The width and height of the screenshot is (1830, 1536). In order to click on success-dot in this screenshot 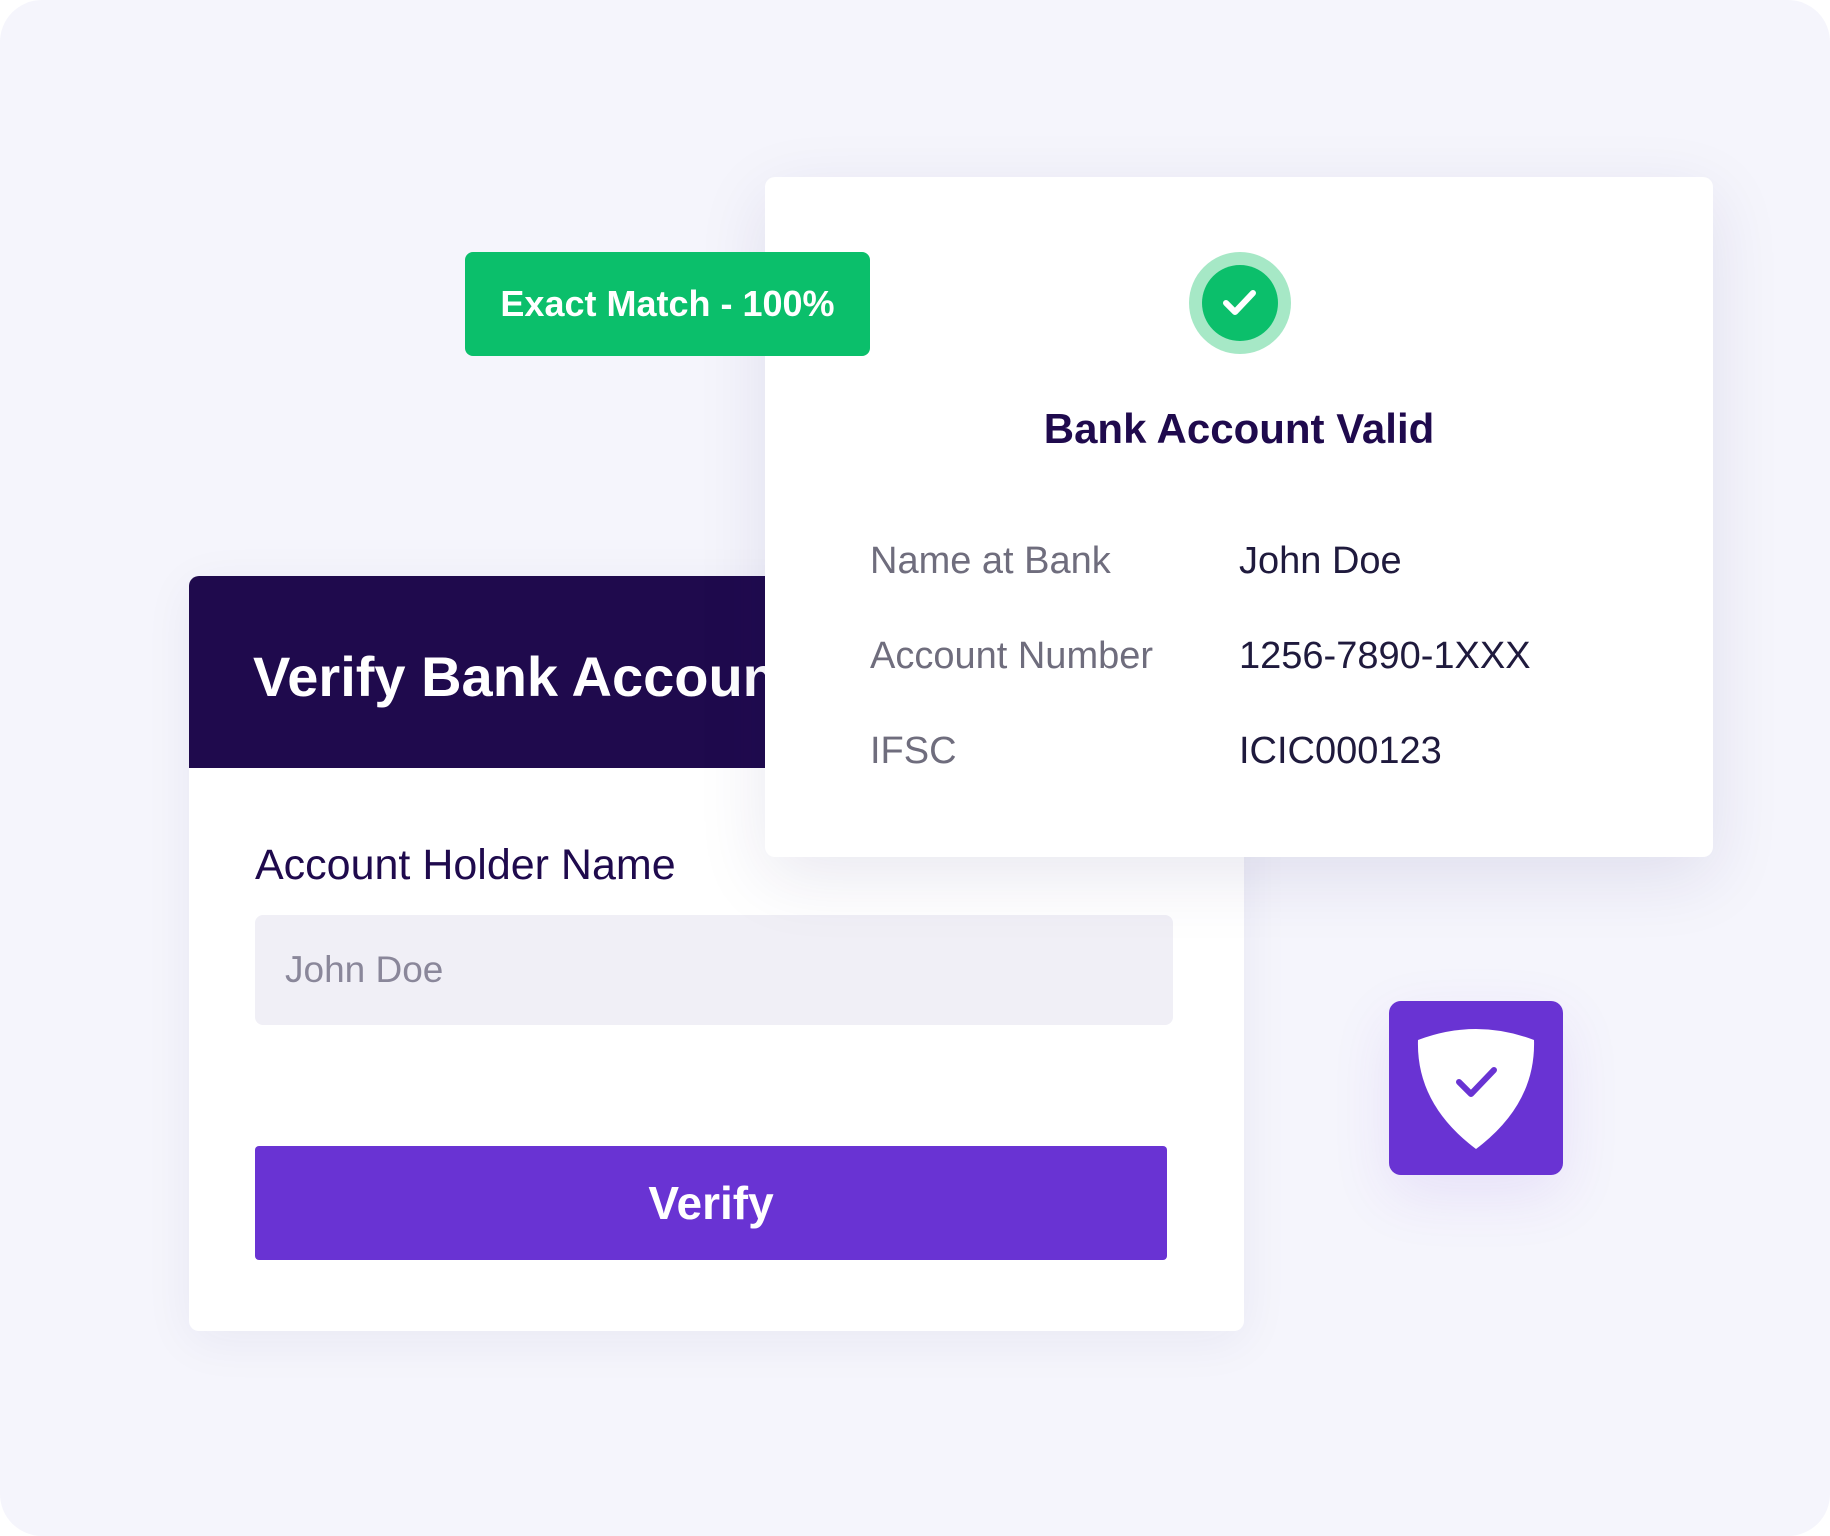, I will do `click(1240, 303)`.